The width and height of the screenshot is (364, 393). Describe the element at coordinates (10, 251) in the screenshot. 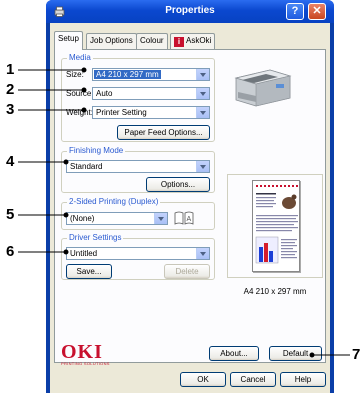

I see `callout-6: 6` at that location.